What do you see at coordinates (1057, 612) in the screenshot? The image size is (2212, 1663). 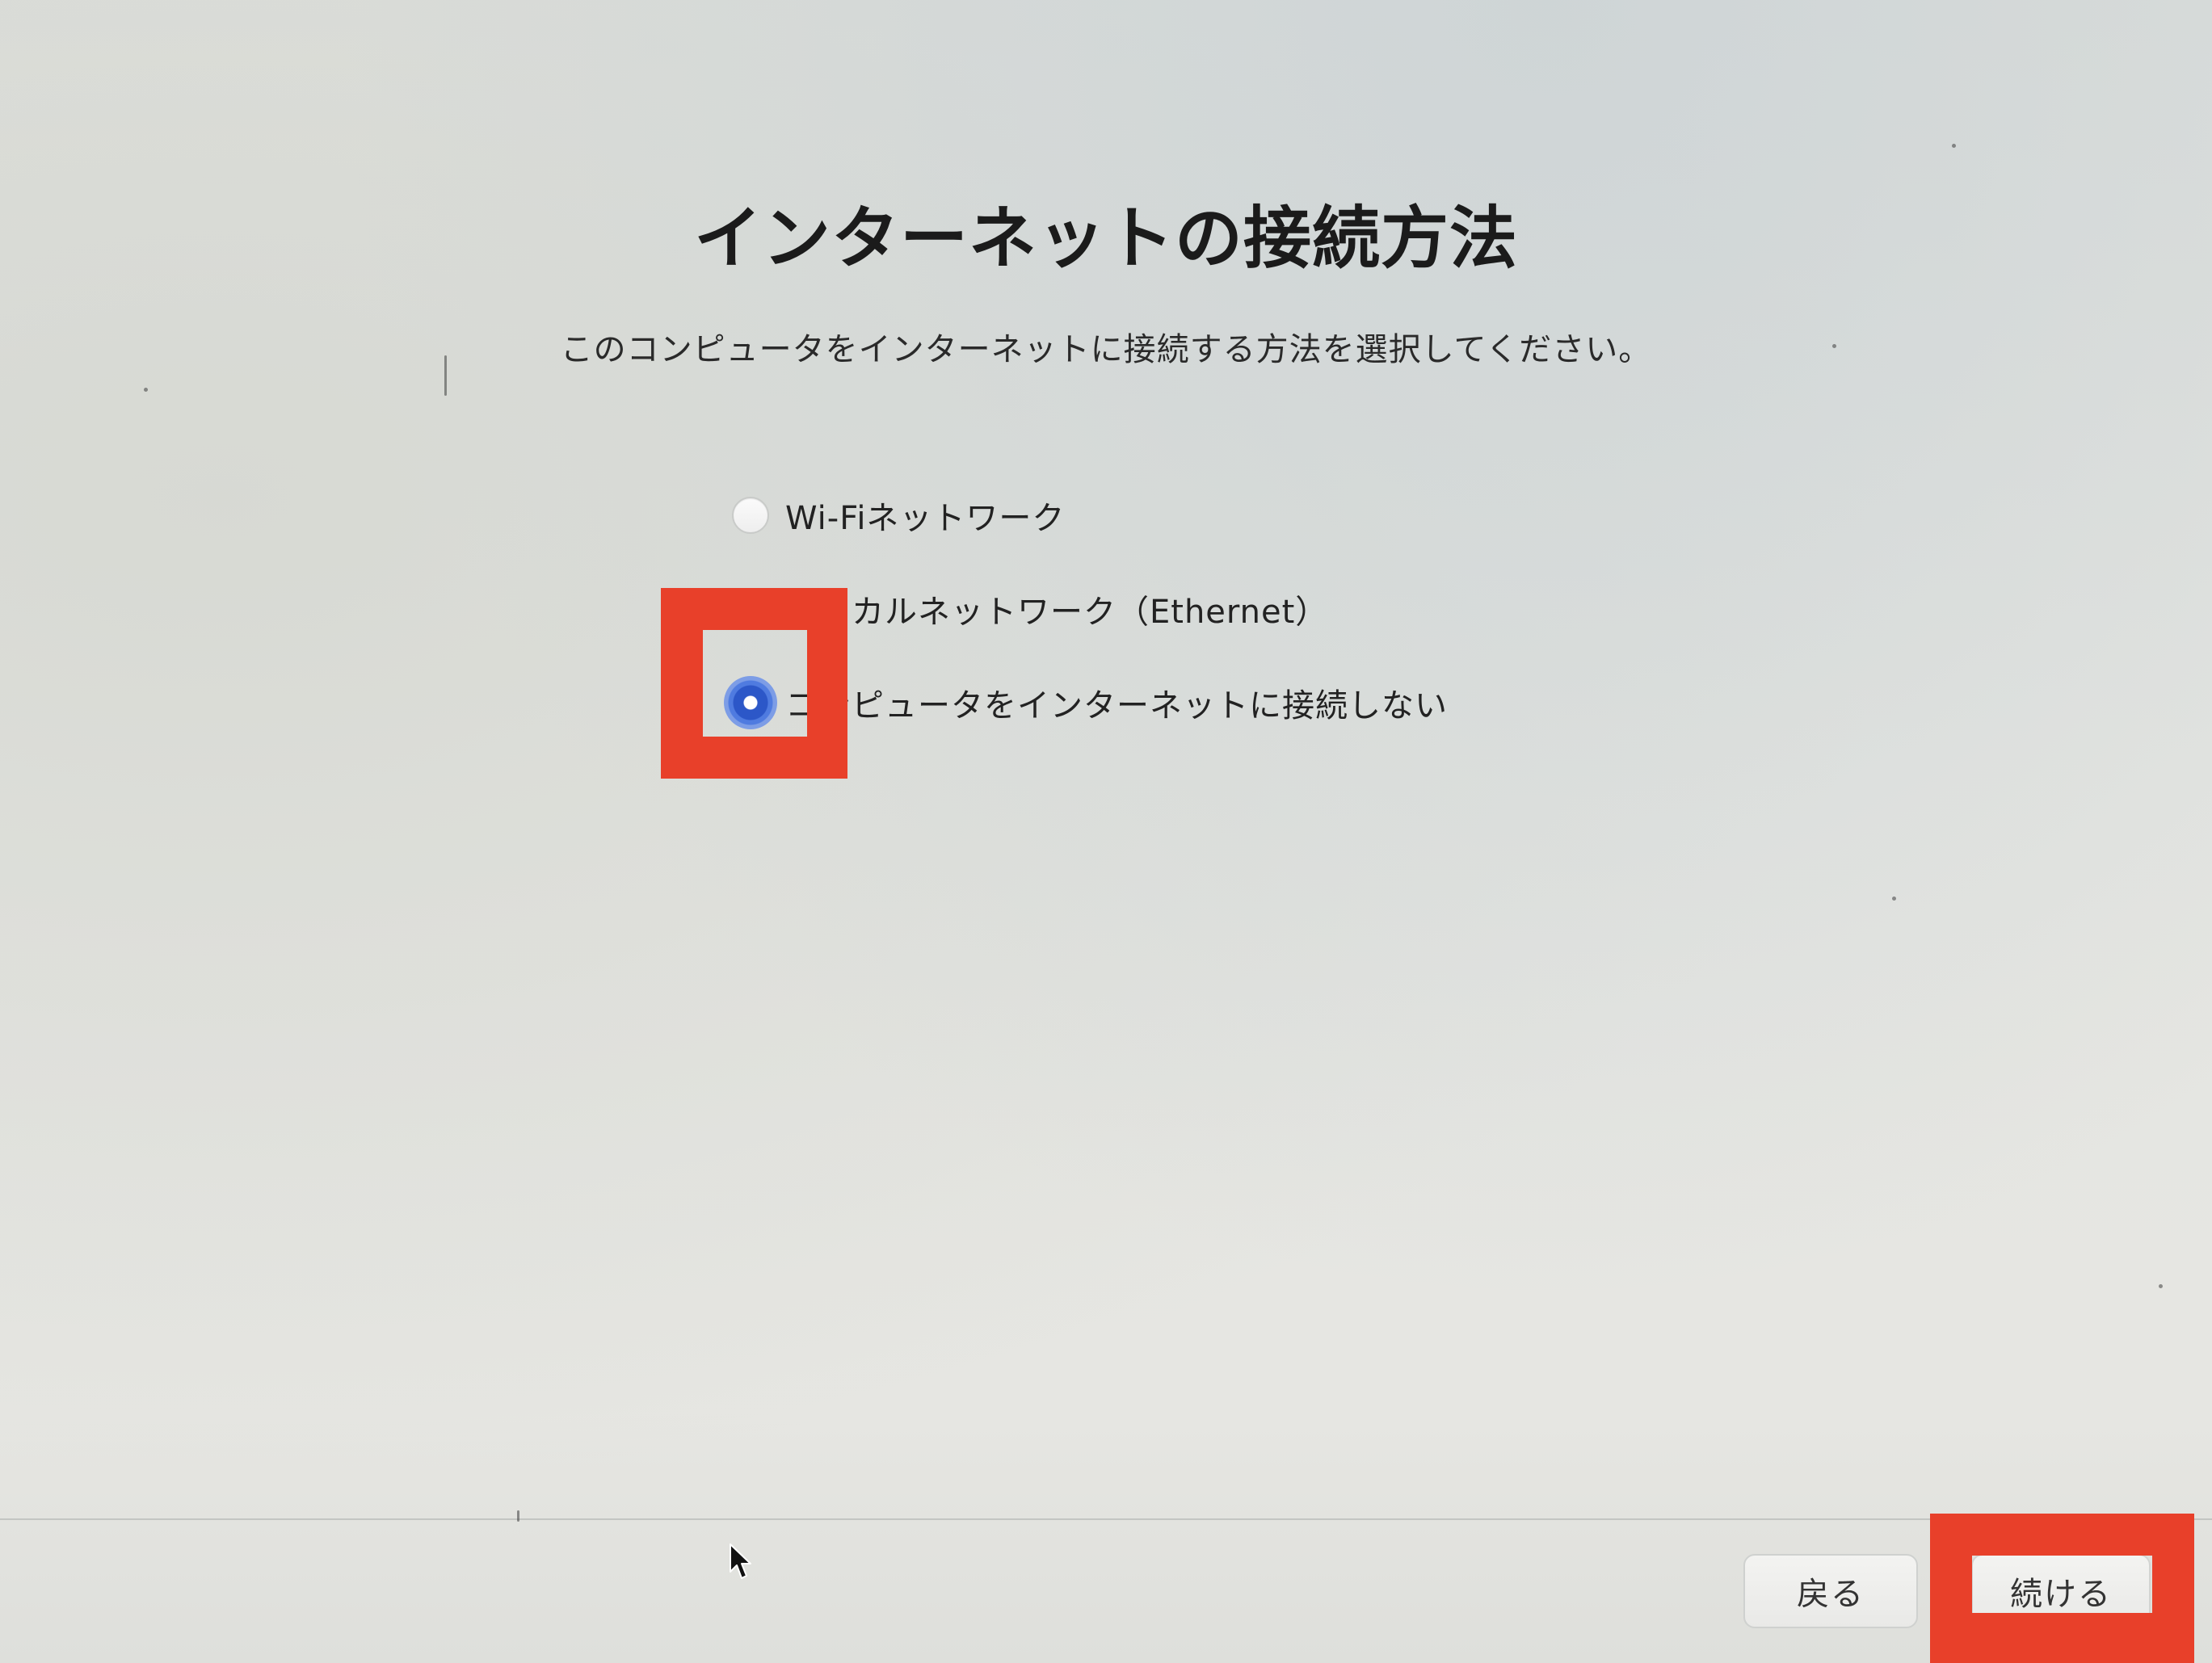 I see `option-ethernet-label: ローカルネットワーク（Ethernet）` at bounding box center [1057, 612].